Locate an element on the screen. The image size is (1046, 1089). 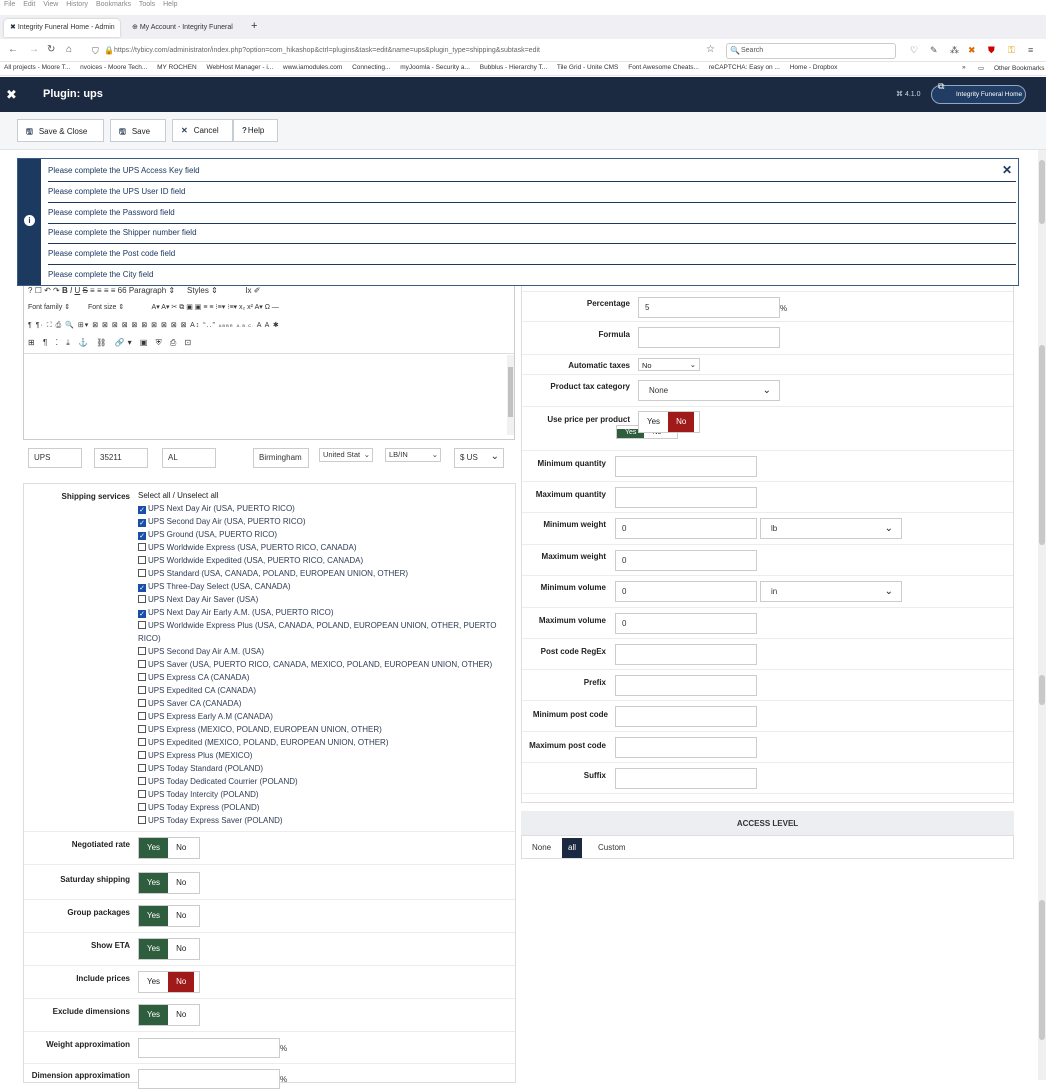
editor-tool: ⊞ is located at coordinates (33, 342).